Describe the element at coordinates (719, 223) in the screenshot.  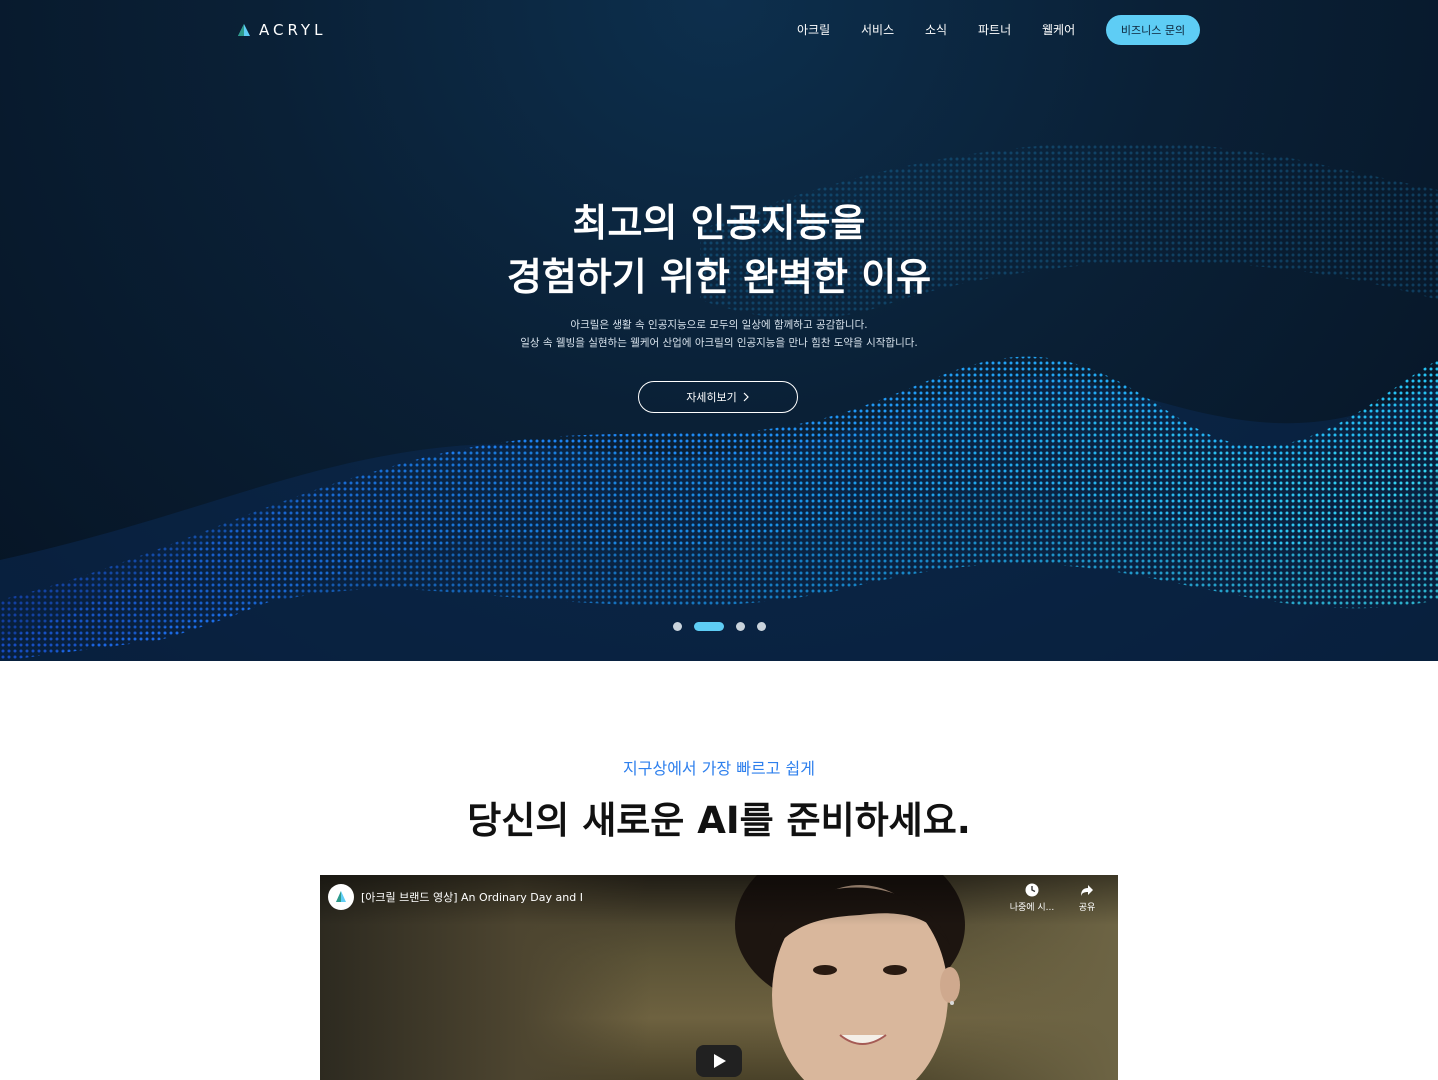
I see `hero-title-line-1: 최고의 인공지능을` at that location.